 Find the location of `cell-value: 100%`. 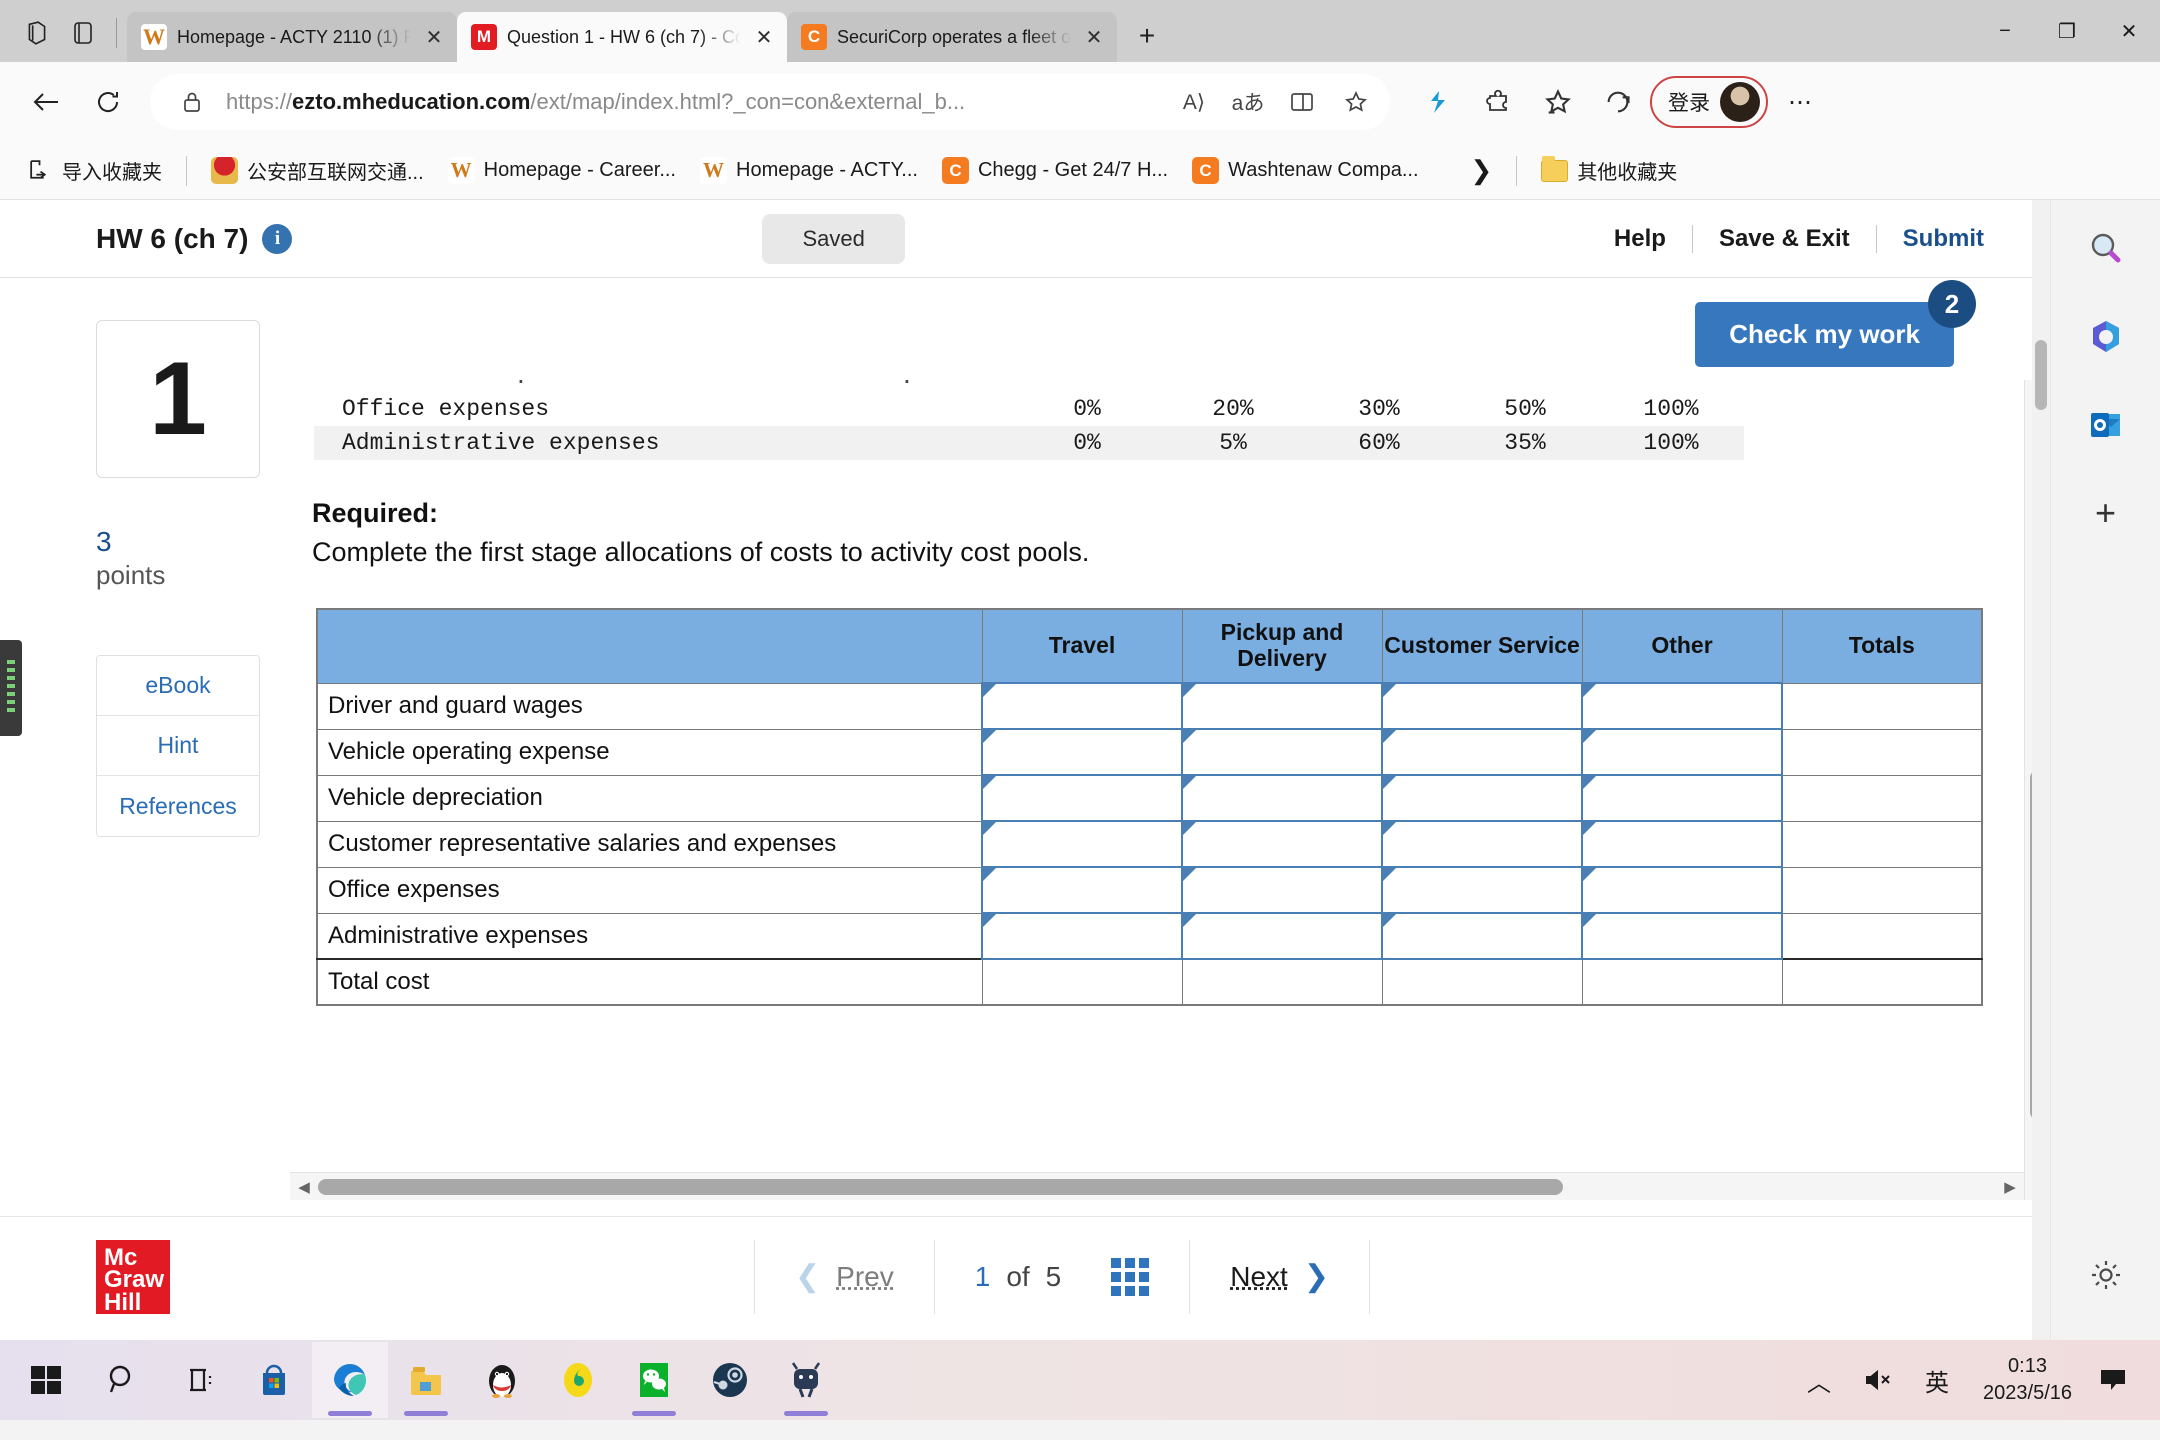

cell-value: 100% is located at coordinates (1671, 409).